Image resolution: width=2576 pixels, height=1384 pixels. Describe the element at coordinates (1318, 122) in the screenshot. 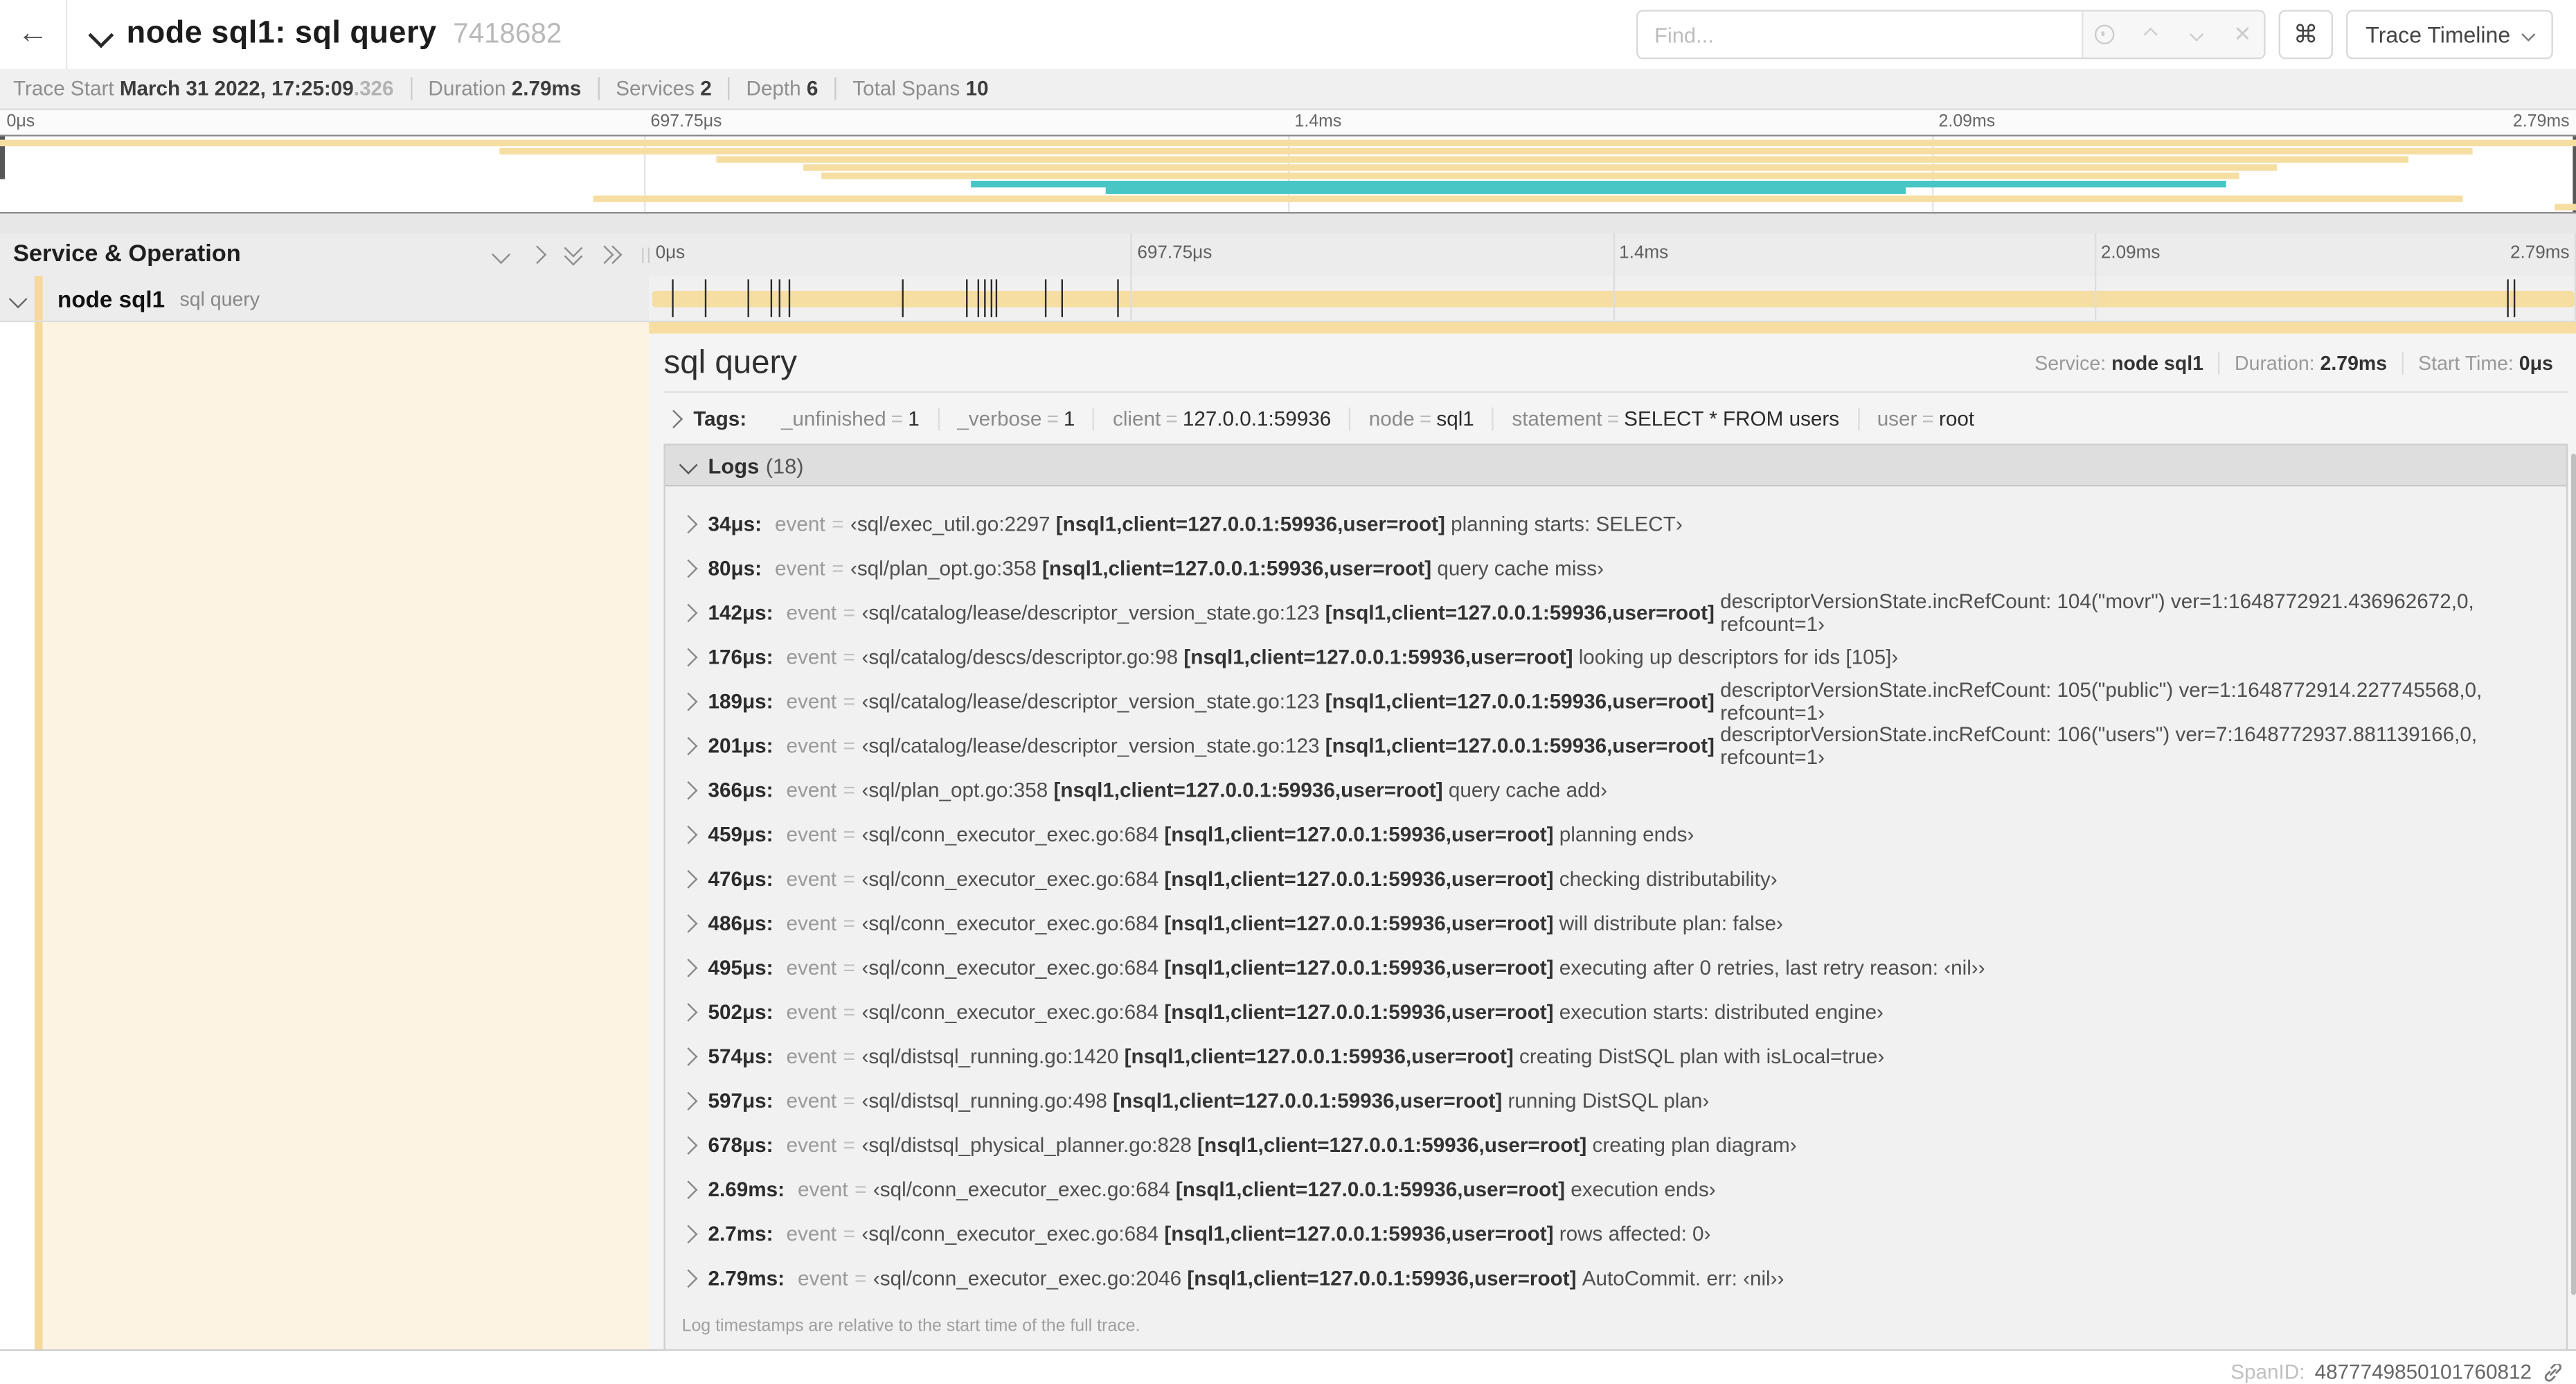

I see `tick-label: 1.4ms` at that location.